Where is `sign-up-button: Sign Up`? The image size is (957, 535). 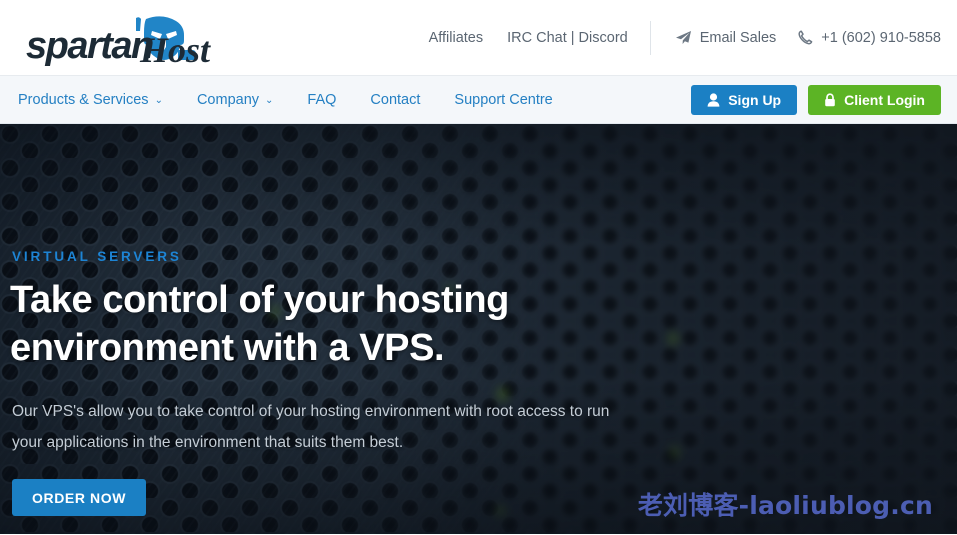 sign-up-button: Sign Up is located at coordinates (744, 99).